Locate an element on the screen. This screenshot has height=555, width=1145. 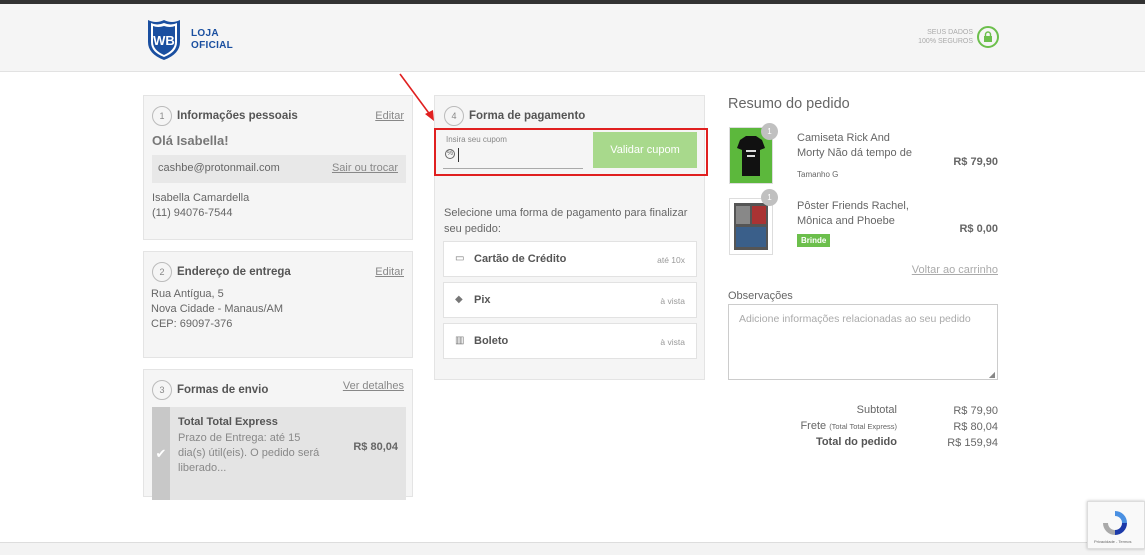
shipping-label: Frete (Total Total Express) is located at coordinates (848, 426).